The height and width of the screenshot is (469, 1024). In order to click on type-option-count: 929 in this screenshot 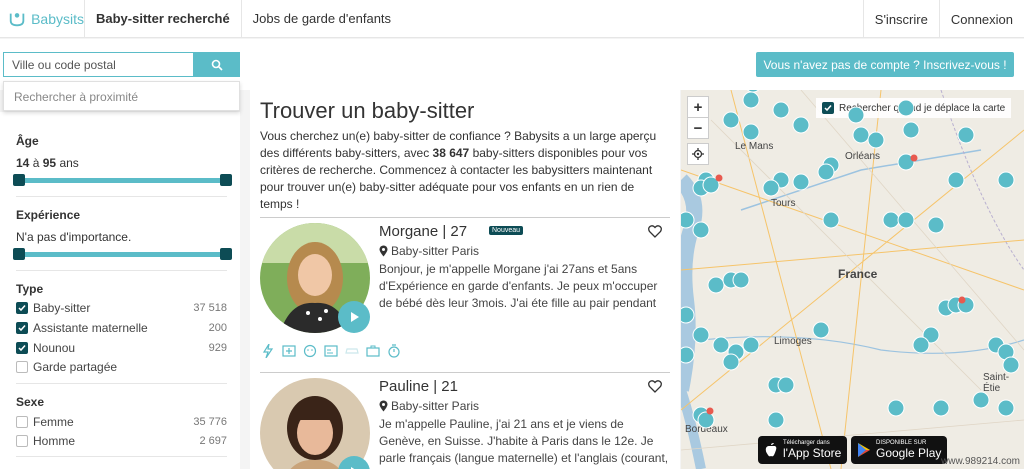, I will do `click(217, 348)`.